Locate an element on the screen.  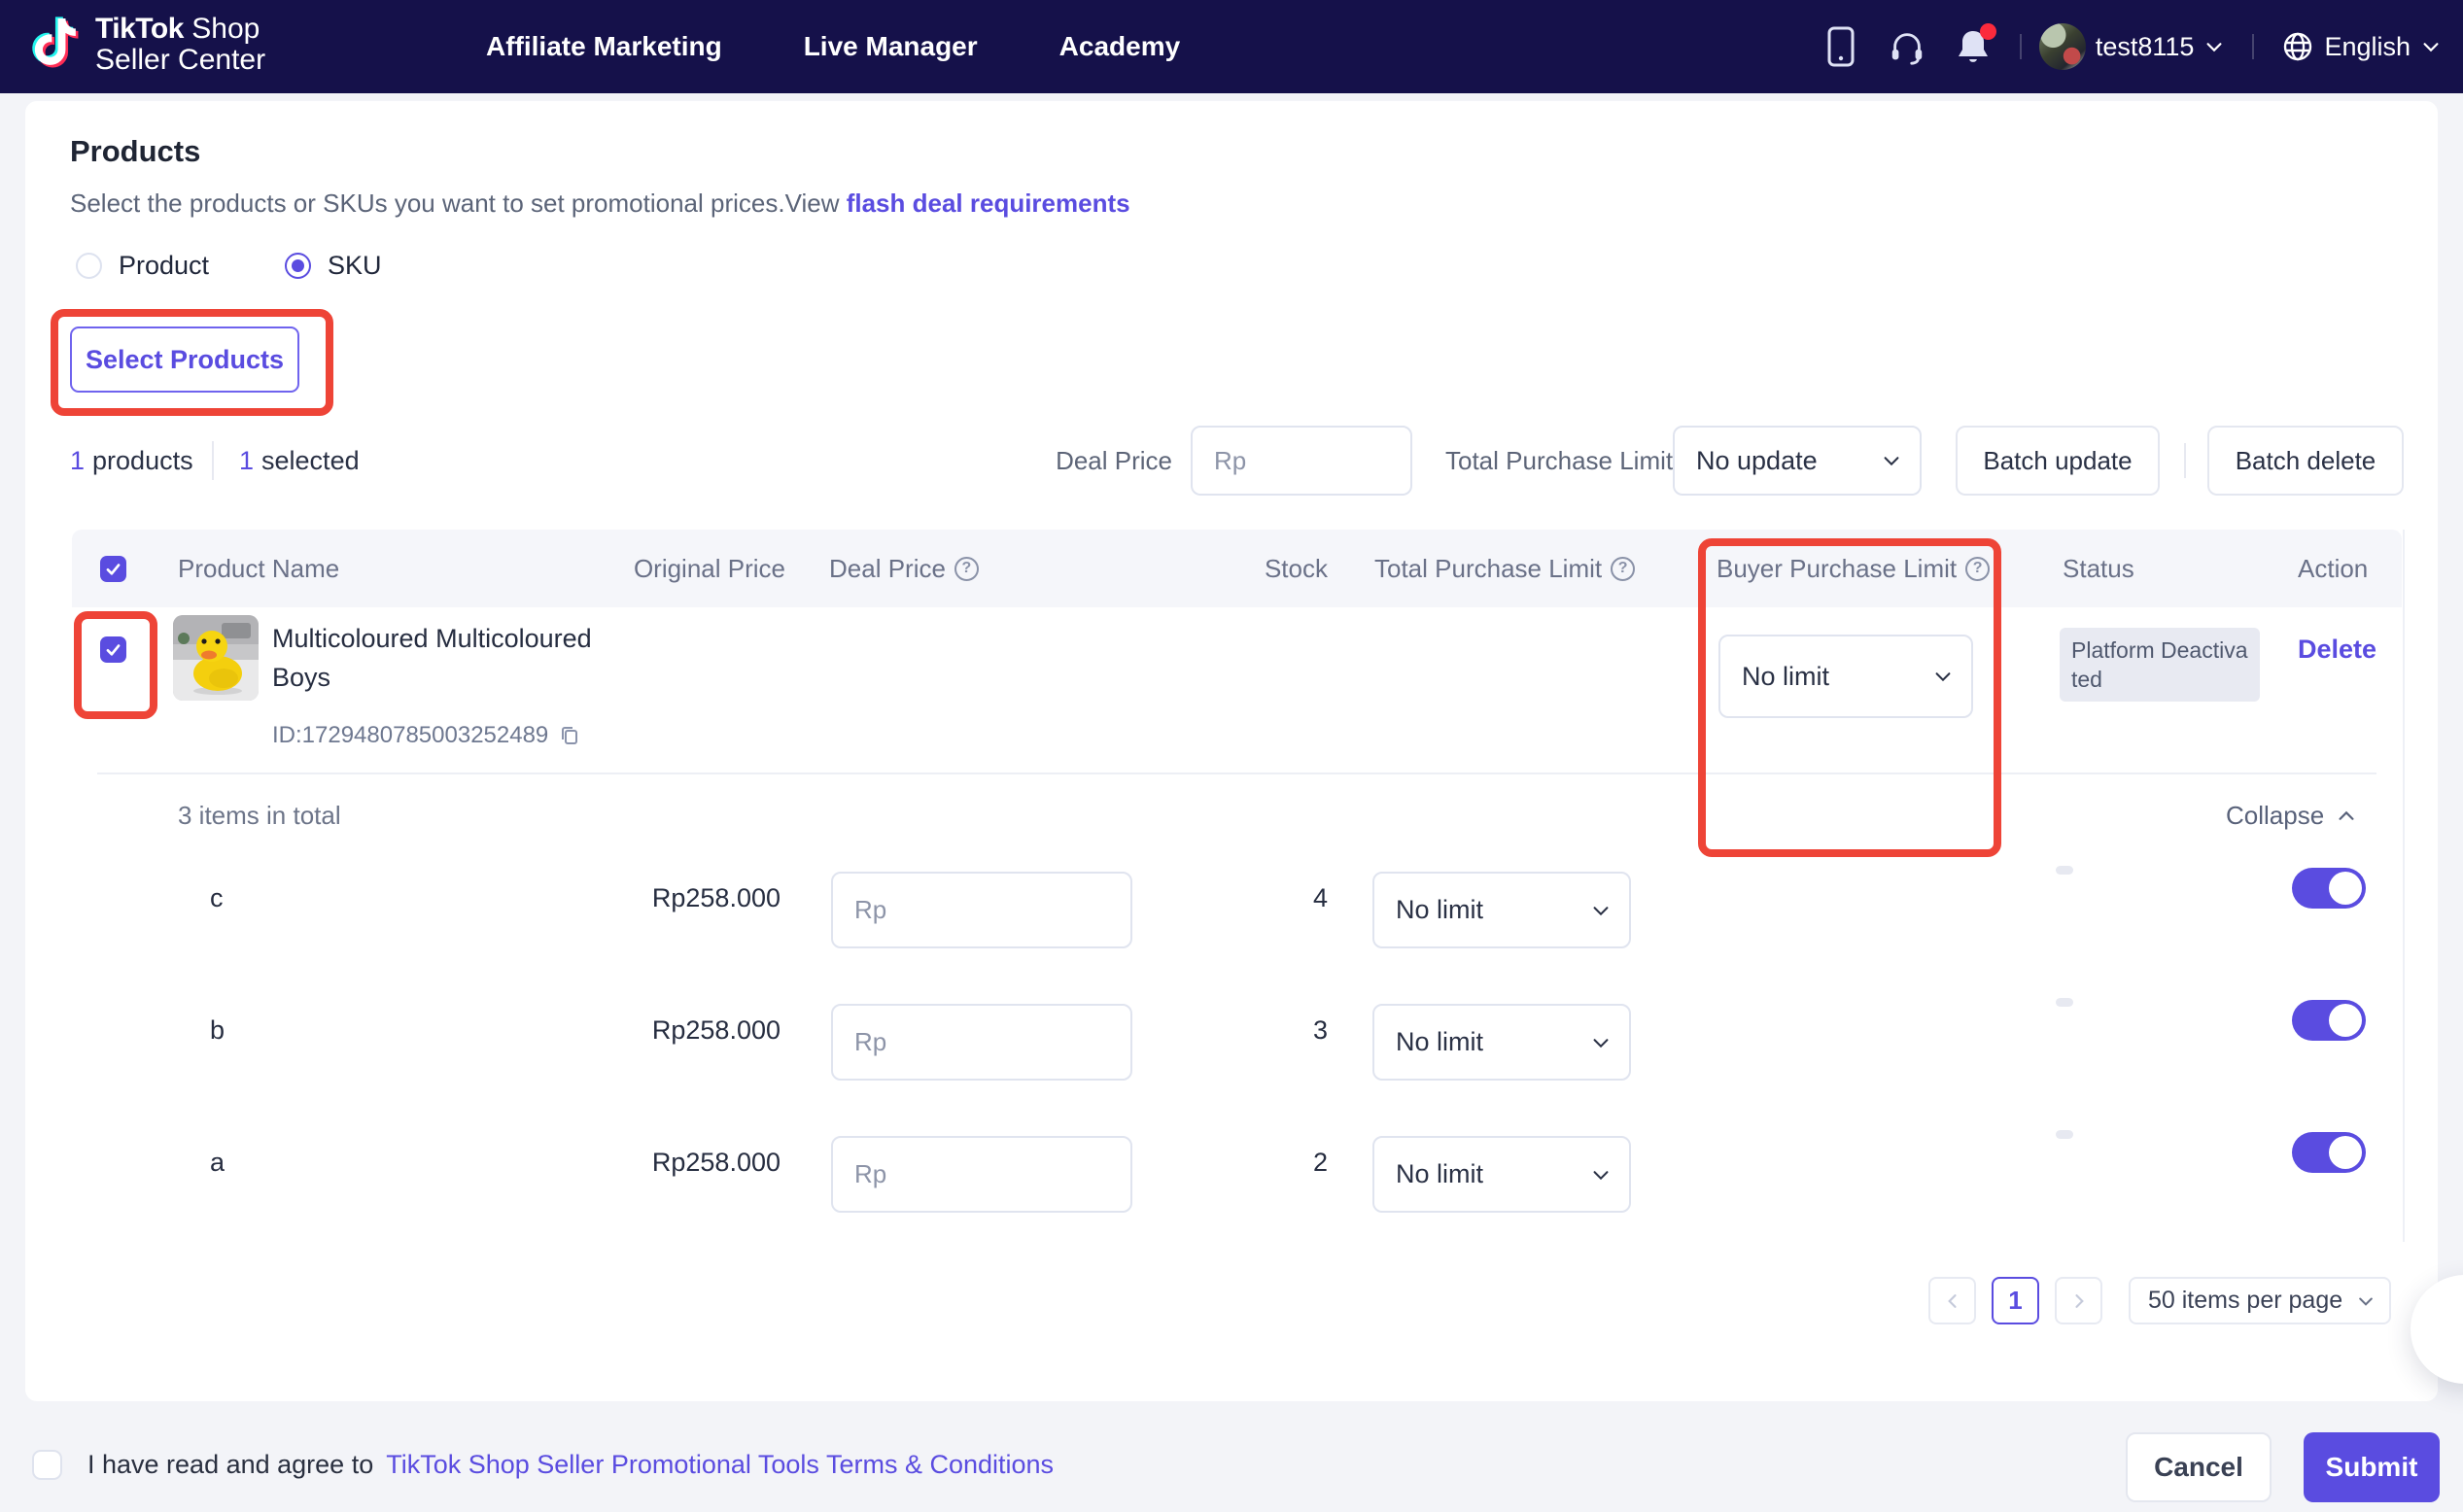
logo-text: TikTok Shop Seller Center is located at coordinates (180, 45).